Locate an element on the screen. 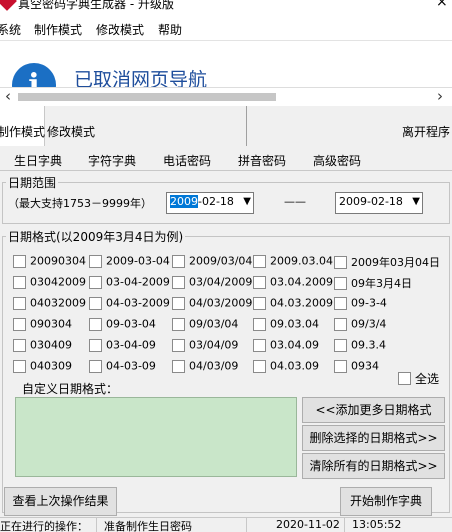 The height and width of the screenshot is (532, 452). tab-phone: 电话密码 is located at coordinates (187, 160).